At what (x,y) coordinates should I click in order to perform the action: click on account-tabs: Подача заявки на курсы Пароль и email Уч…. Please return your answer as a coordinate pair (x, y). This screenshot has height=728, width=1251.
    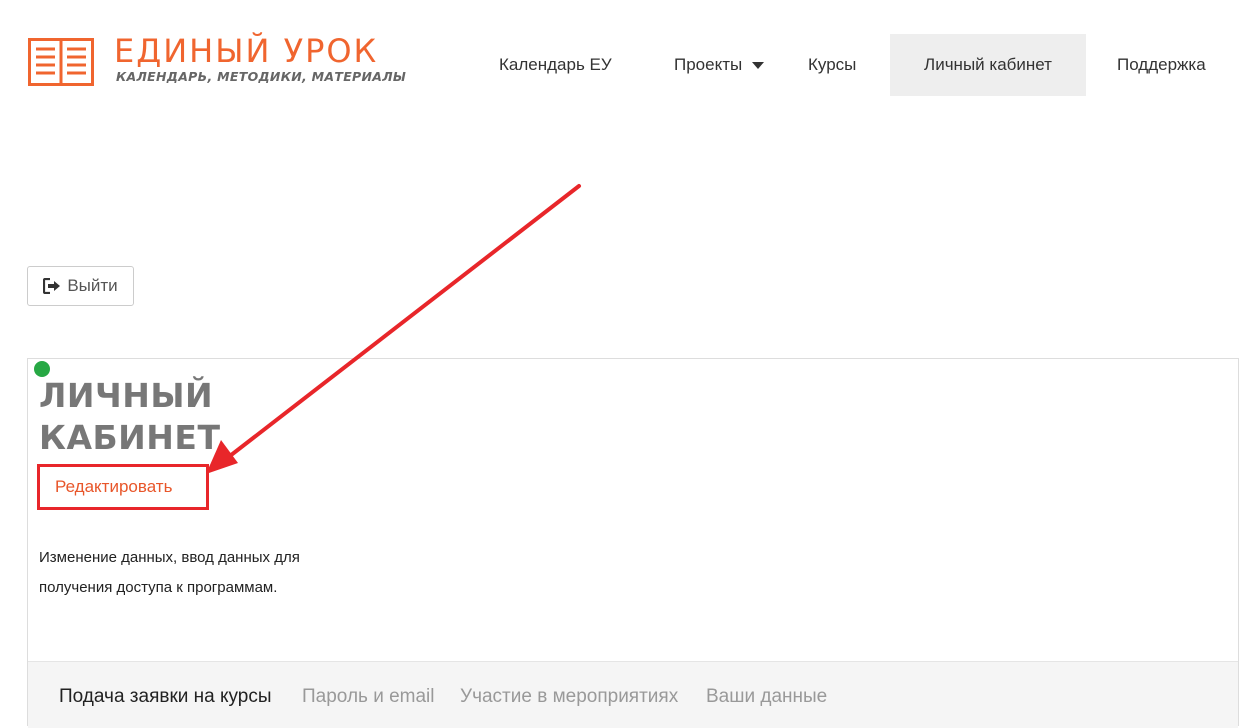
    Looking at the image, I should click on (633, 694).